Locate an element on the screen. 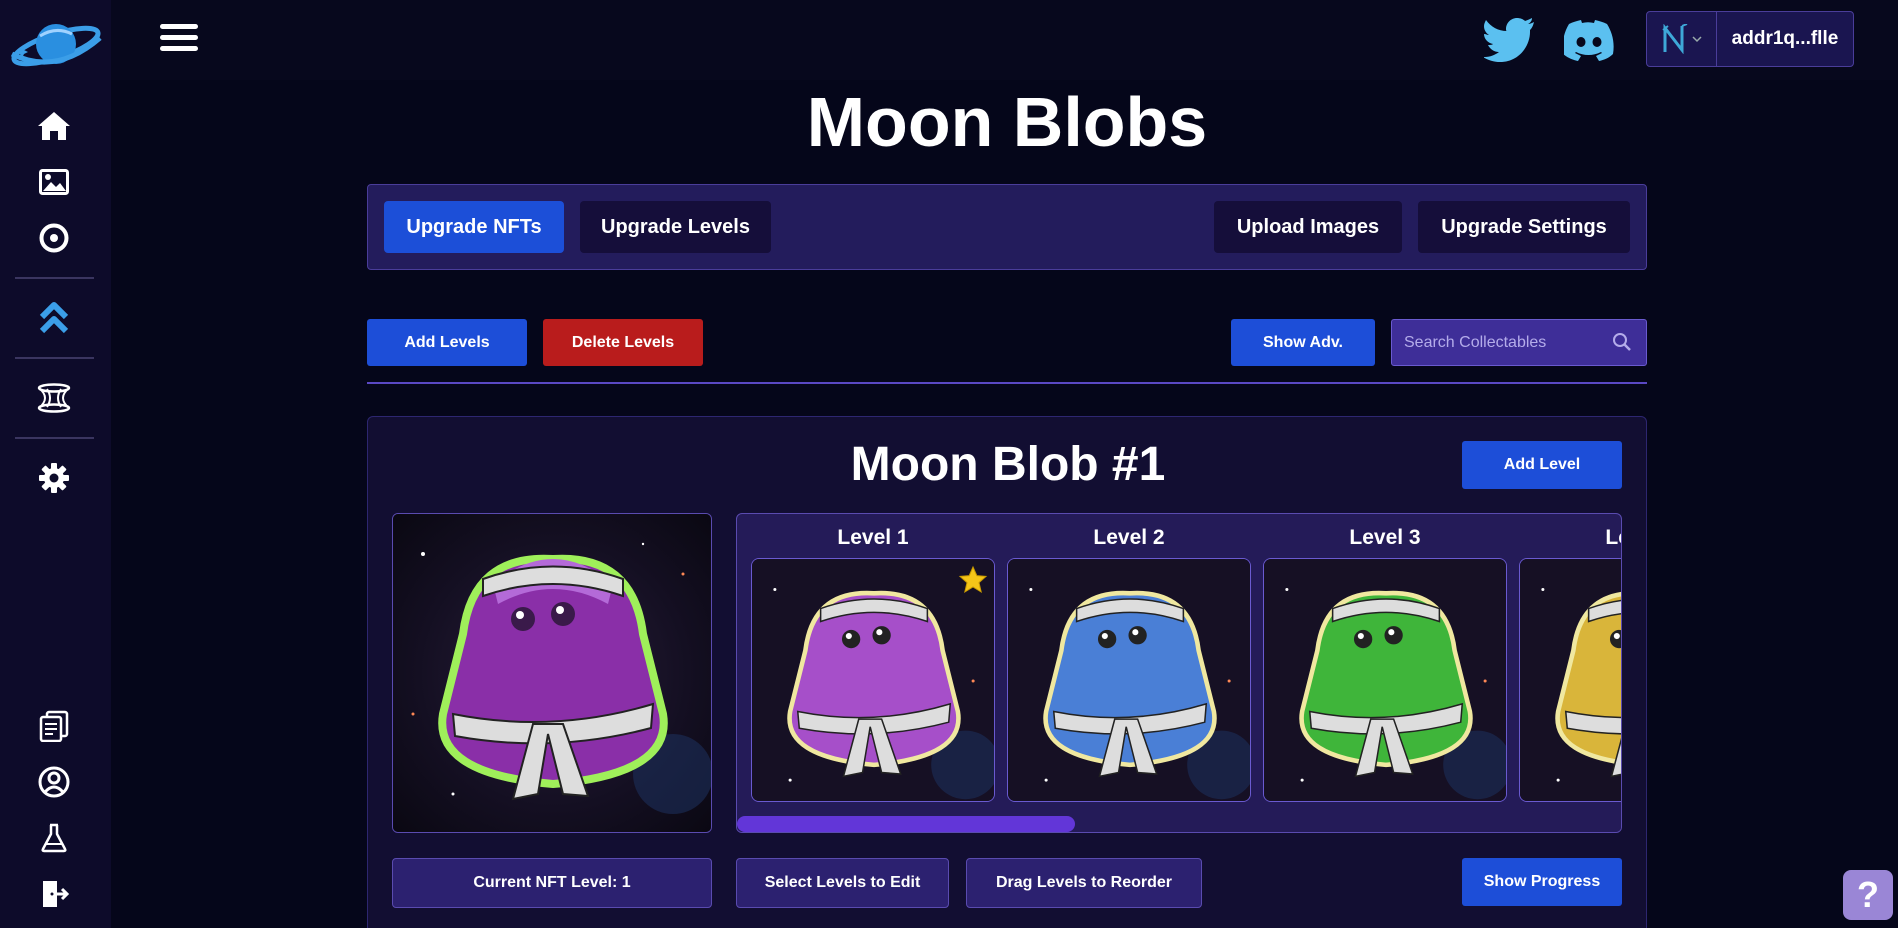  delete-levels-button: Delete Levels is located at coordinates (623, 342).